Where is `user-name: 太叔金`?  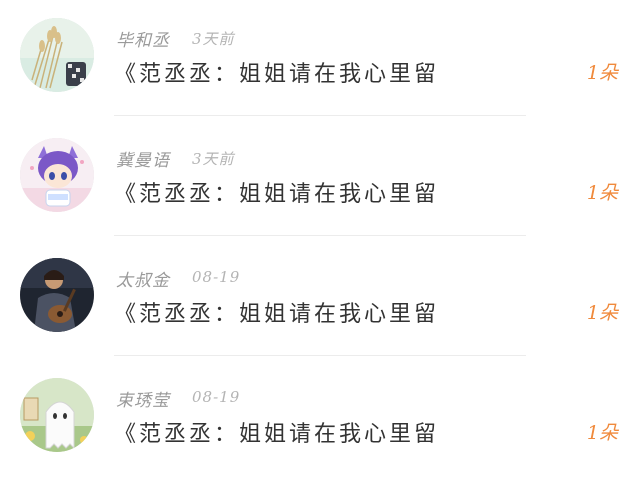 user-name: 太叔金 is located at coordinates (143, 278).